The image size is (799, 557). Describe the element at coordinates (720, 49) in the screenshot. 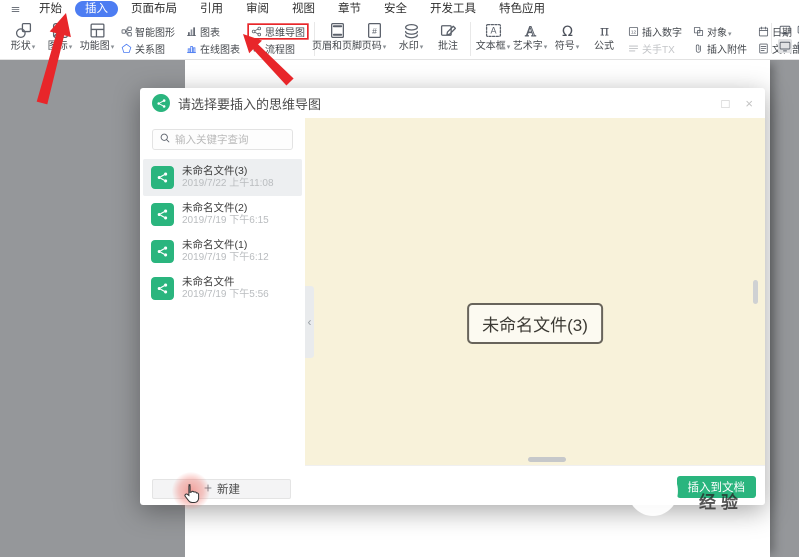

I see `ribbon-item-insert-attachment: 插入附件` at that location.